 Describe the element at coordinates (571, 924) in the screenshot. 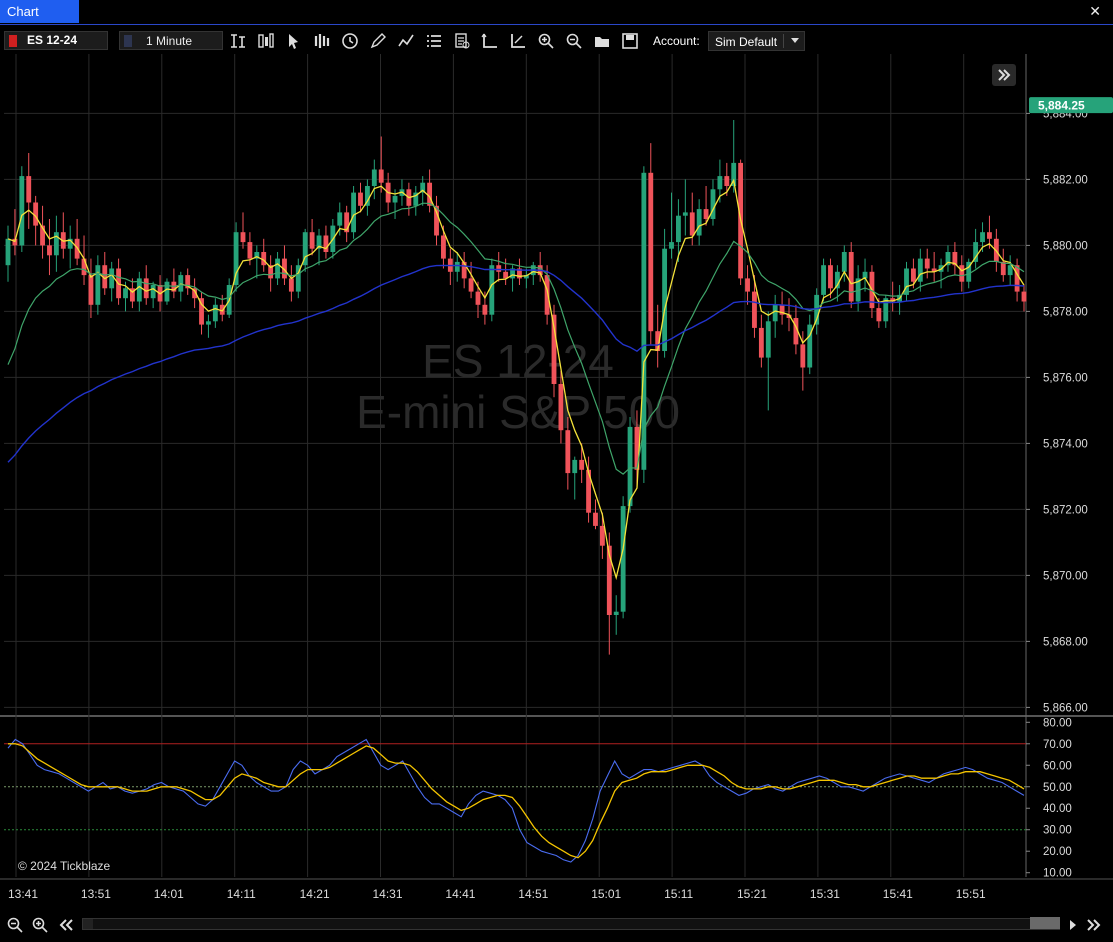

I see `horizontal-scrollbar` at that location.